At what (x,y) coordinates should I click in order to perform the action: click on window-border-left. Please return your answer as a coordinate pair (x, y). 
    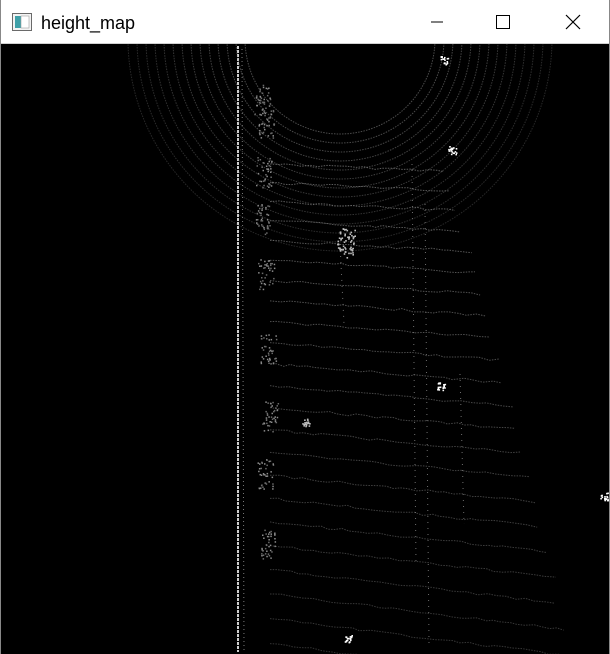
    Looking at the image, I should click on (0, 327).